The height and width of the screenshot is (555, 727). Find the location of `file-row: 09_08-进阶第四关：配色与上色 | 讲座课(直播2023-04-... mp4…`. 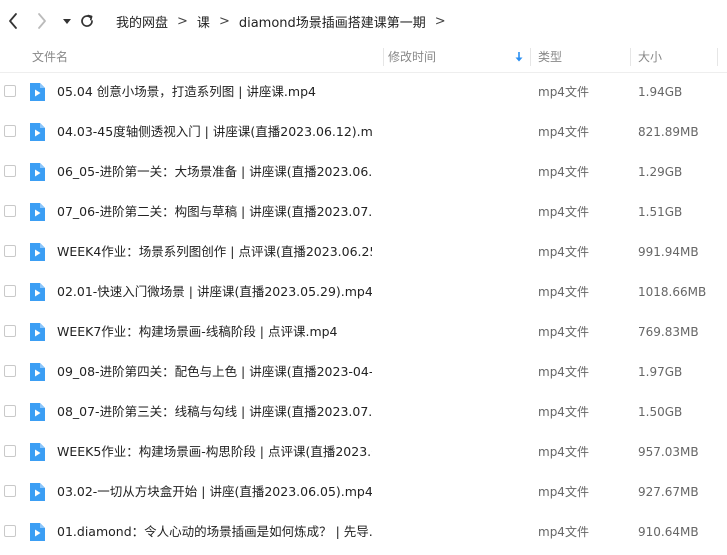

file-row: 09_08-进阶第四关：配色与上色 | 讲座课(直播2023-04-... mp4… is located at coordinates (363, 372).